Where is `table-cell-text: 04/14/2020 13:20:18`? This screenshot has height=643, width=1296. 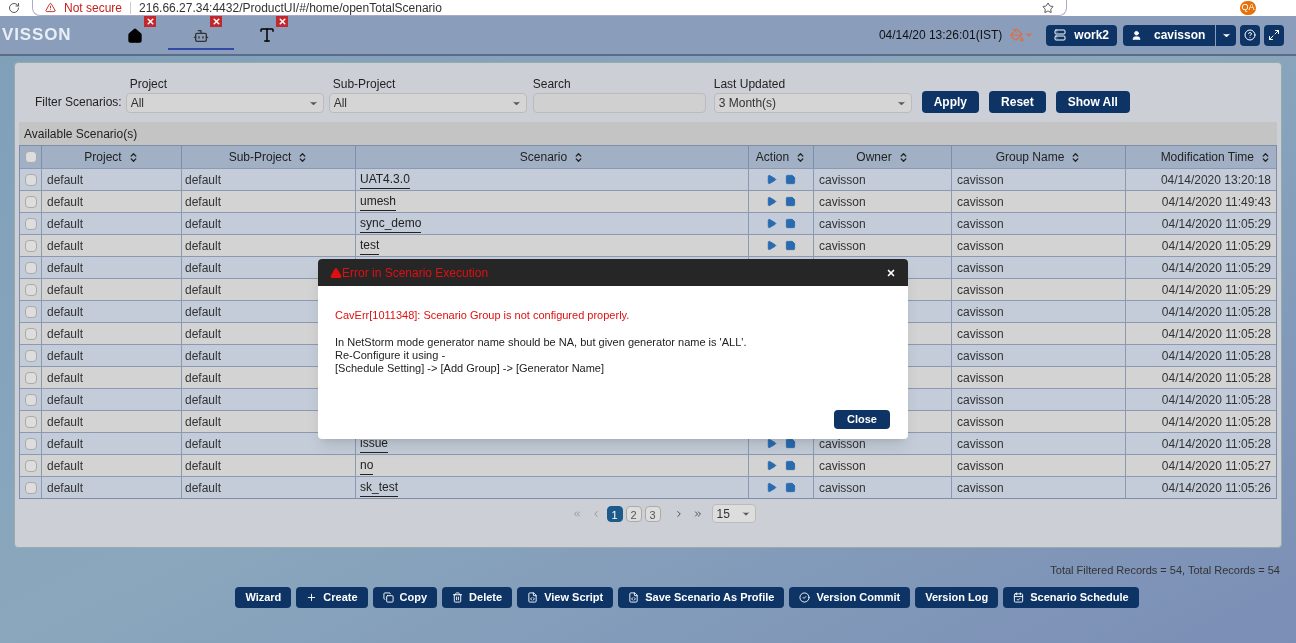
table-cell-text: 04/14/2020 13:20:18 is located at coordinates (1215, 180).